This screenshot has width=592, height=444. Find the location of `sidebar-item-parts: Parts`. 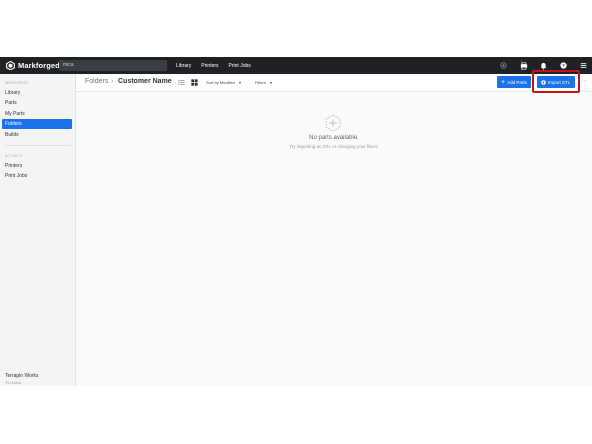

sidebar-item-parts: Parts is located at coordinates (37, 103).